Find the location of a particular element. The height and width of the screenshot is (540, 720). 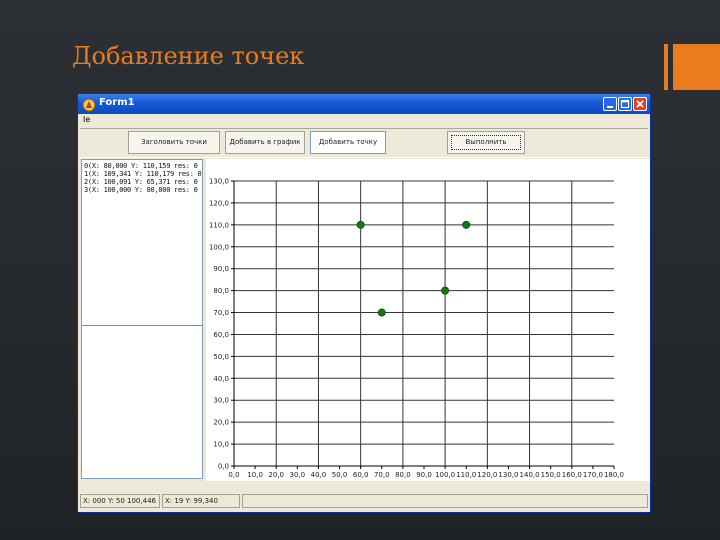

y-tick-label: 10,0 is located at coordinates (221, 445).